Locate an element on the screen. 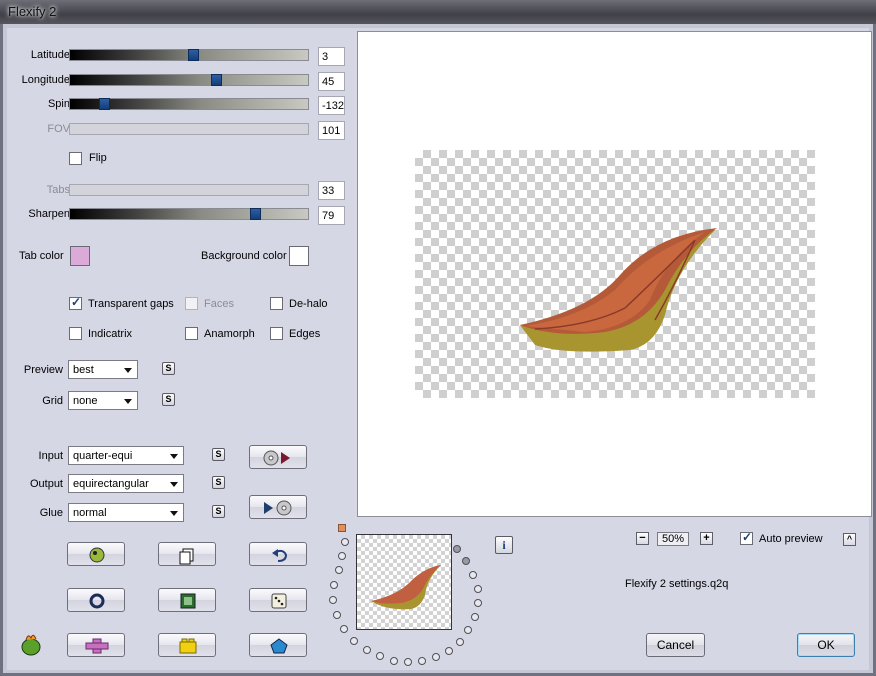 The image size is (876, 676). output-select: equirectangular is located at coordinates (126, 483).